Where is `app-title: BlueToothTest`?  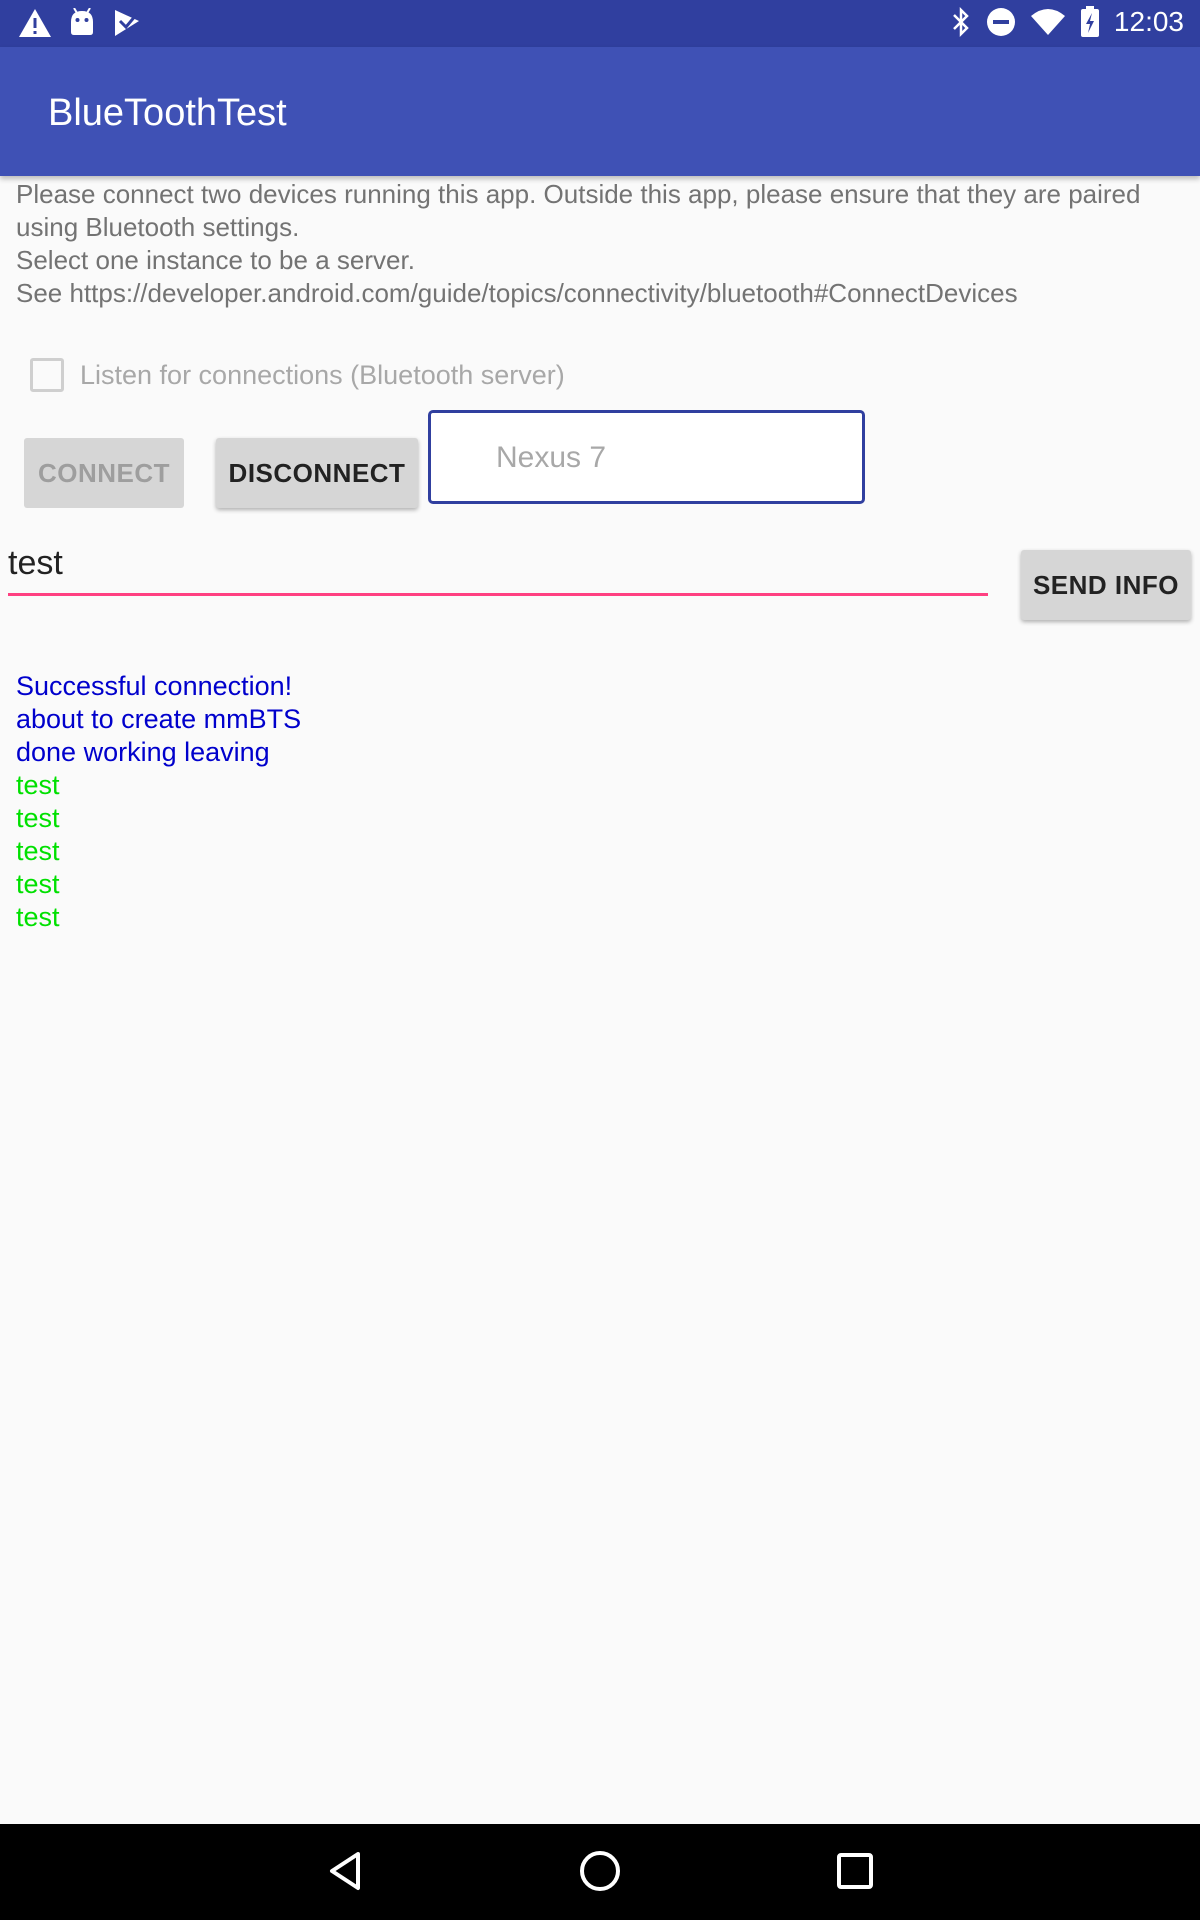 app-title: BlueToothTest is located at coordinates (167, 113).